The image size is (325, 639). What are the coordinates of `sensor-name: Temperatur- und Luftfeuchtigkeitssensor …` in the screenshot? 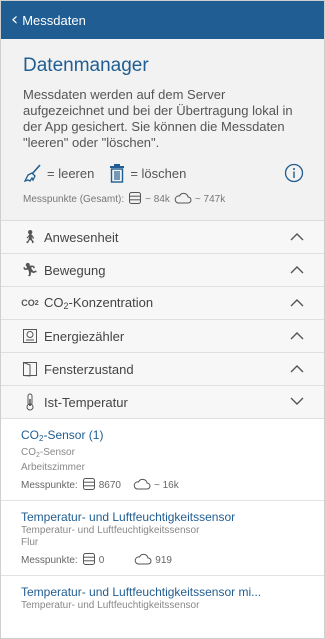 It's located at (141, 592).